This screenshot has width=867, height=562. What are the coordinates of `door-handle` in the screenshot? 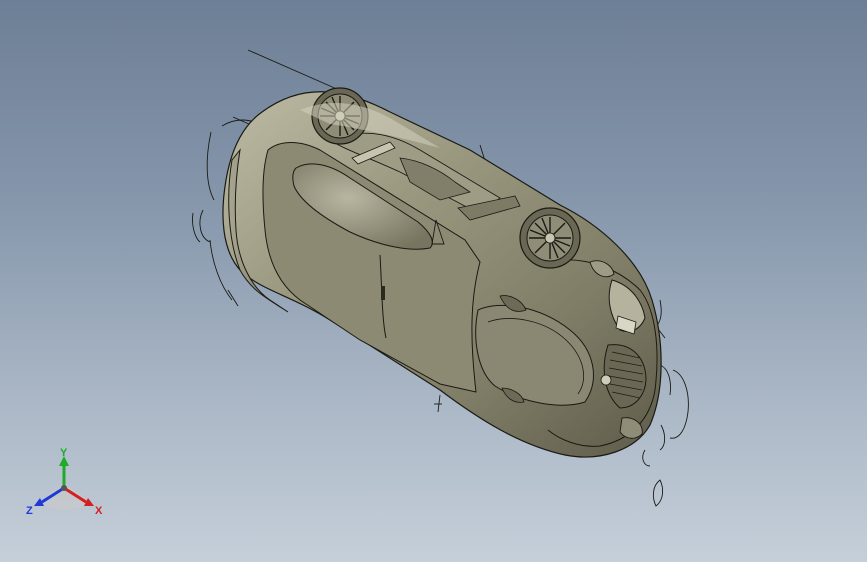 It's located at (383, 293).